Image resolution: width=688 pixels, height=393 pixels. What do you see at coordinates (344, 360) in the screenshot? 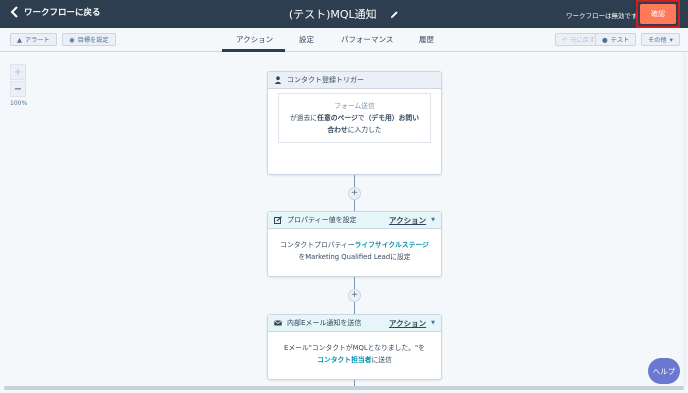
I see `recipient-name: コンタクト担当者` at bounding box center [344, 360].